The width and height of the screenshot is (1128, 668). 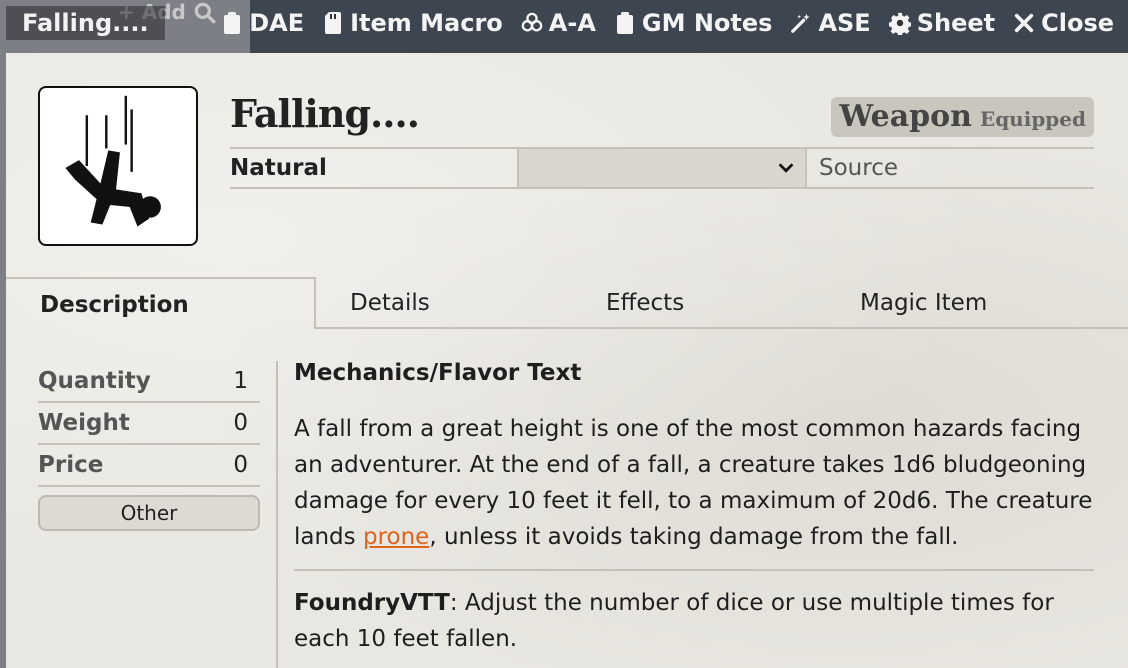 I want to click on property-label: Quantity, so click(x=94, y=381).